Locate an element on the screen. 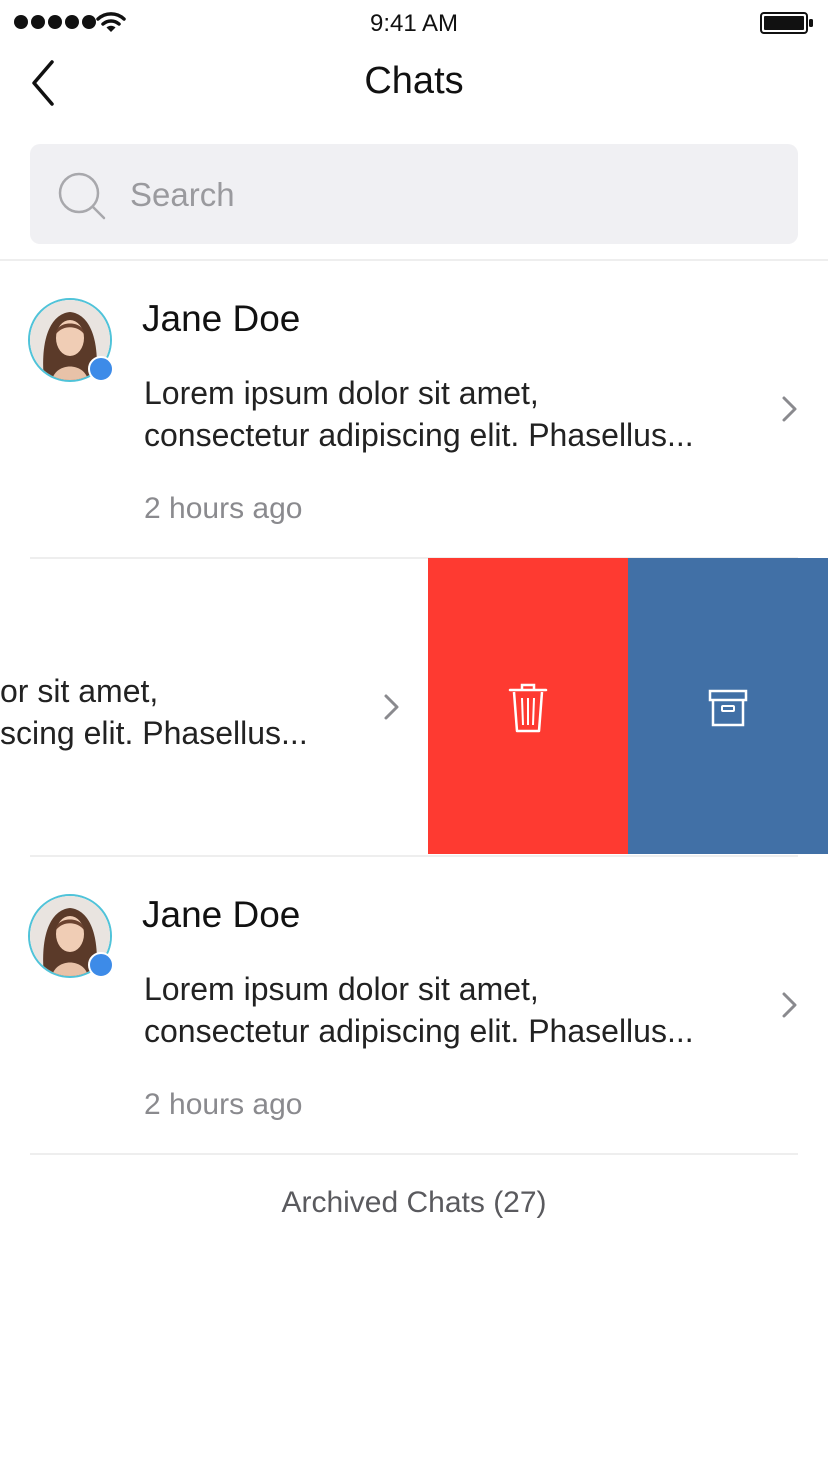  battery-icon is located at coordinates (786, 23).